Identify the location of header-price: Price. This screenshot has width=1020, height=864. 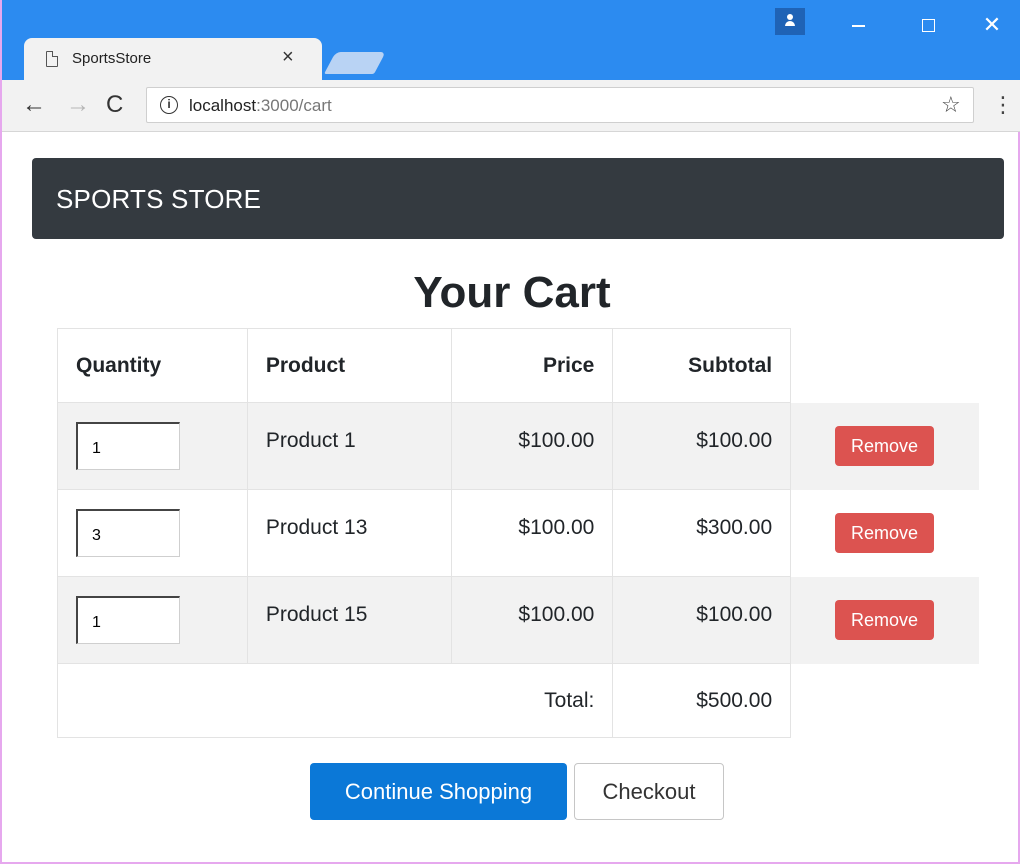
(532, 365).